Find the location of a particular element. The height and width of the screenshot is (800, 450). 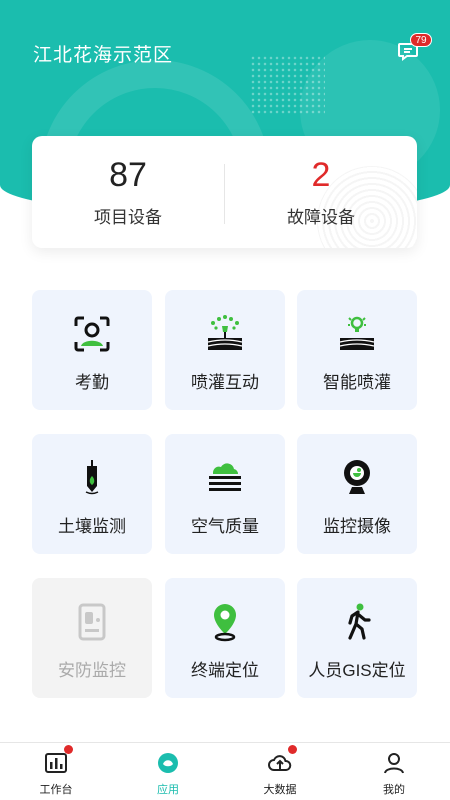

tab-label: 工作台 is located at coordinates (56, 790).